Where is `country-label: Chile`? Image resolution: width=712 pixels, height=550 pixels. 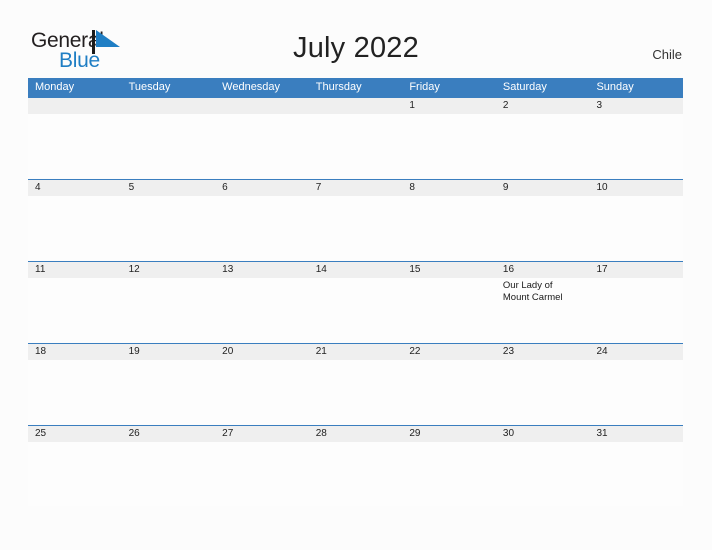 country-label: Chile is located at coordinates (667, 54).